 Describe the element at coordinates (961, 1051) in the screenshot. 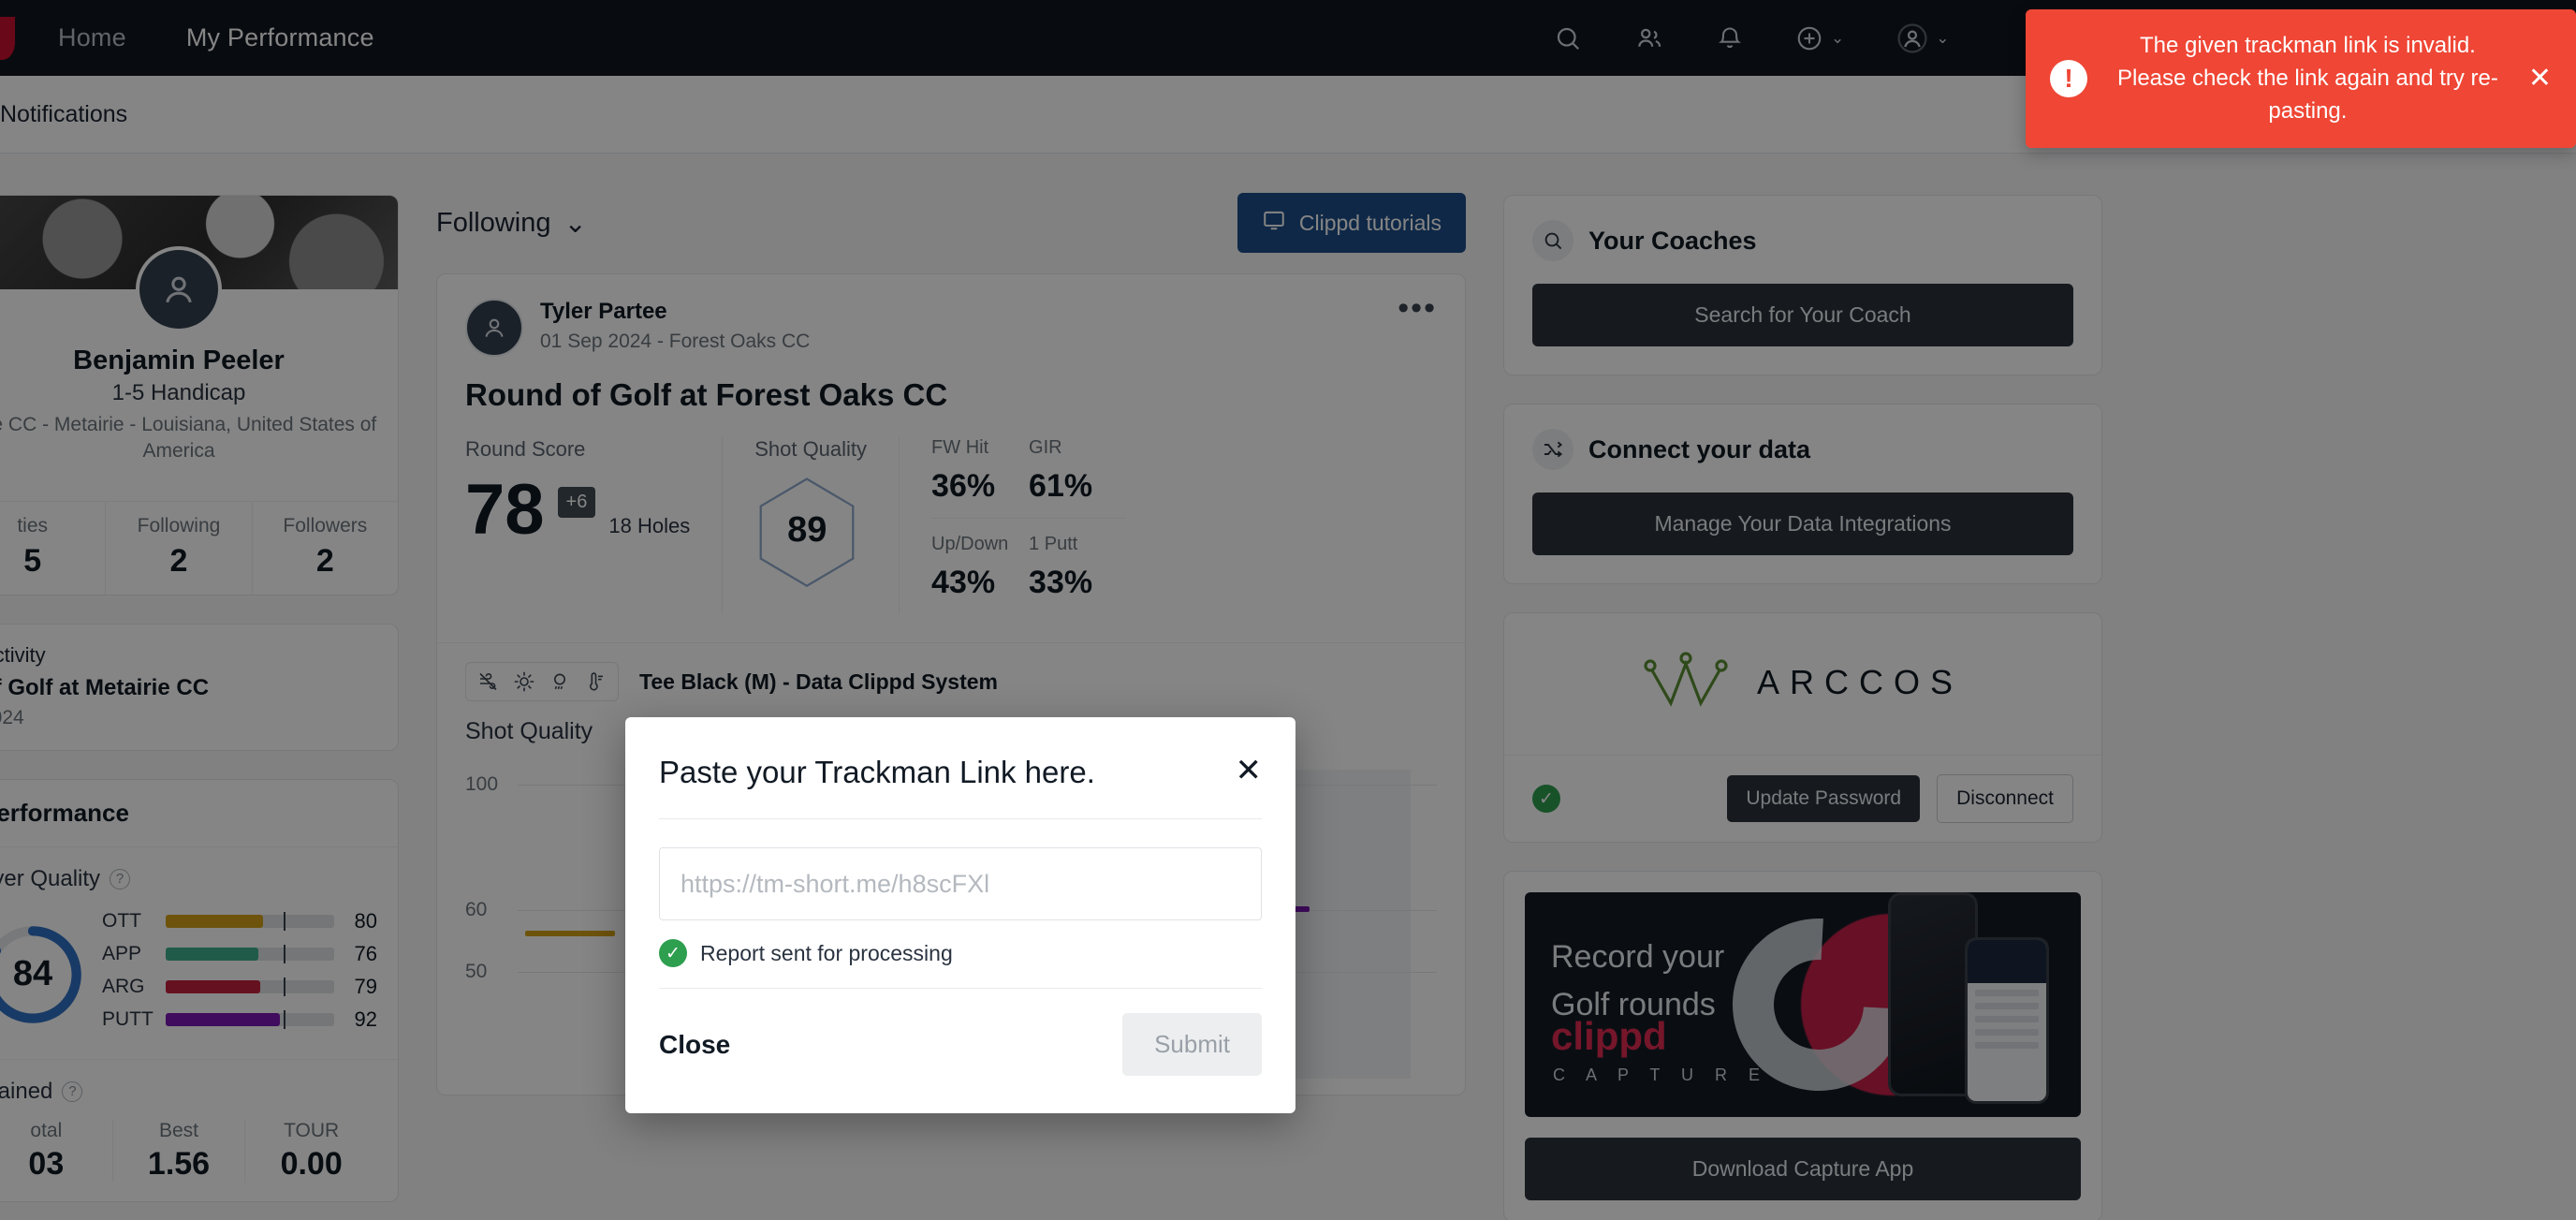

I see `modal-footer: Close Submit` at that location.